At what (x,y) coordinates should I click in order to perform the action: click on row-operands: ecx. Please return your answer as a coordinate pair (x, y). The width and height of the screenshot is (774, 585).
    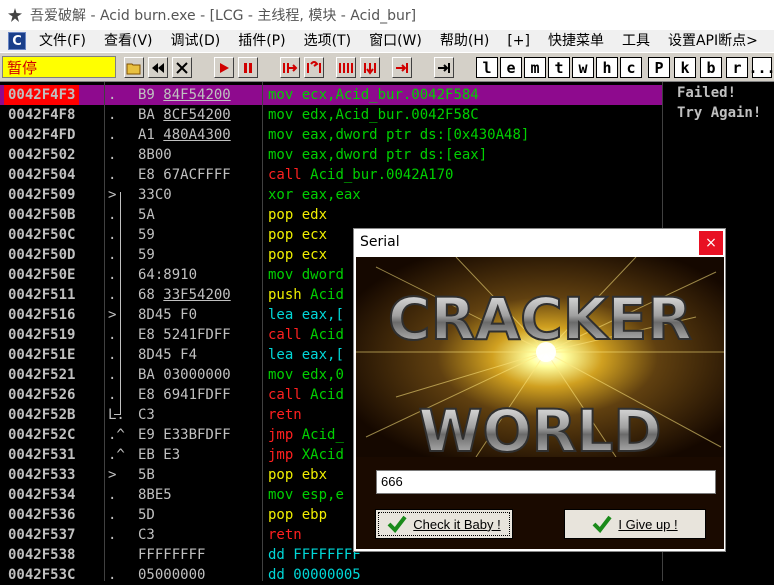
    Looking at the image, I should click on (314, 235).